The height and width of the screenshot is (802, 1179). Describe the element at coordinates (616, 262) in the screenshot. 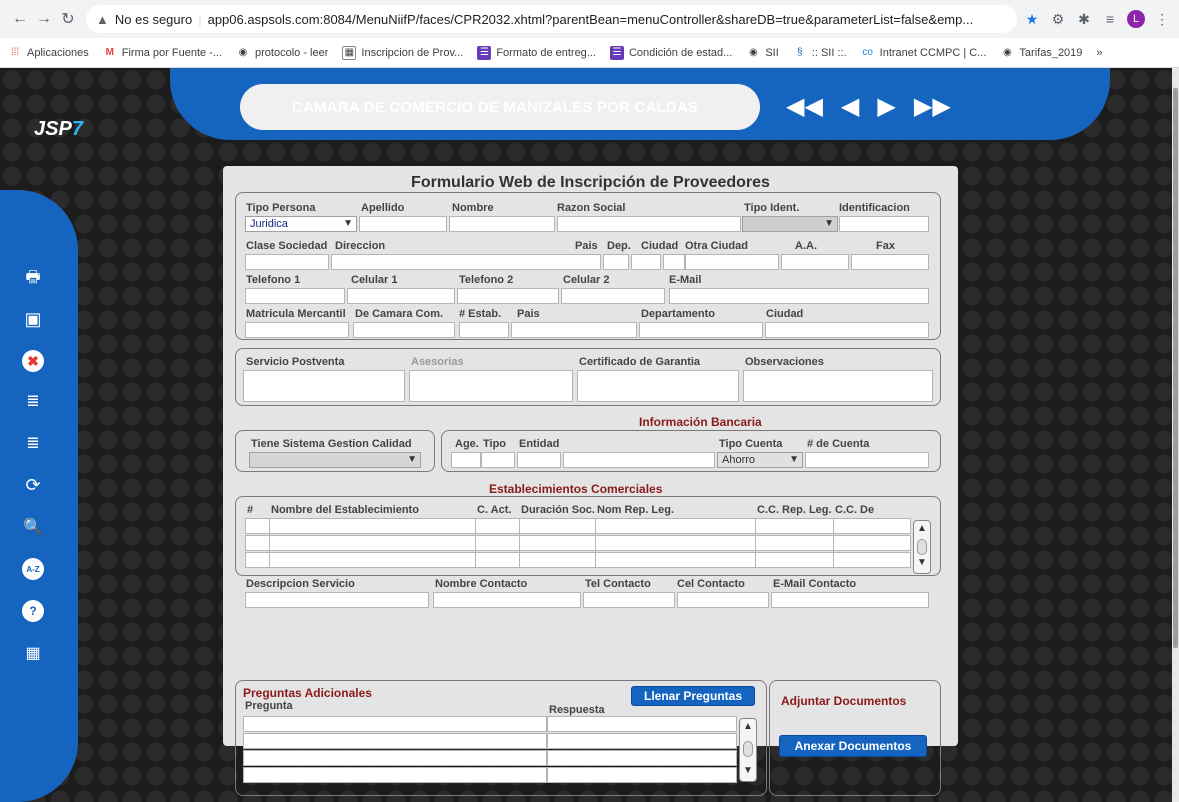

I see `pais-field` at that location.